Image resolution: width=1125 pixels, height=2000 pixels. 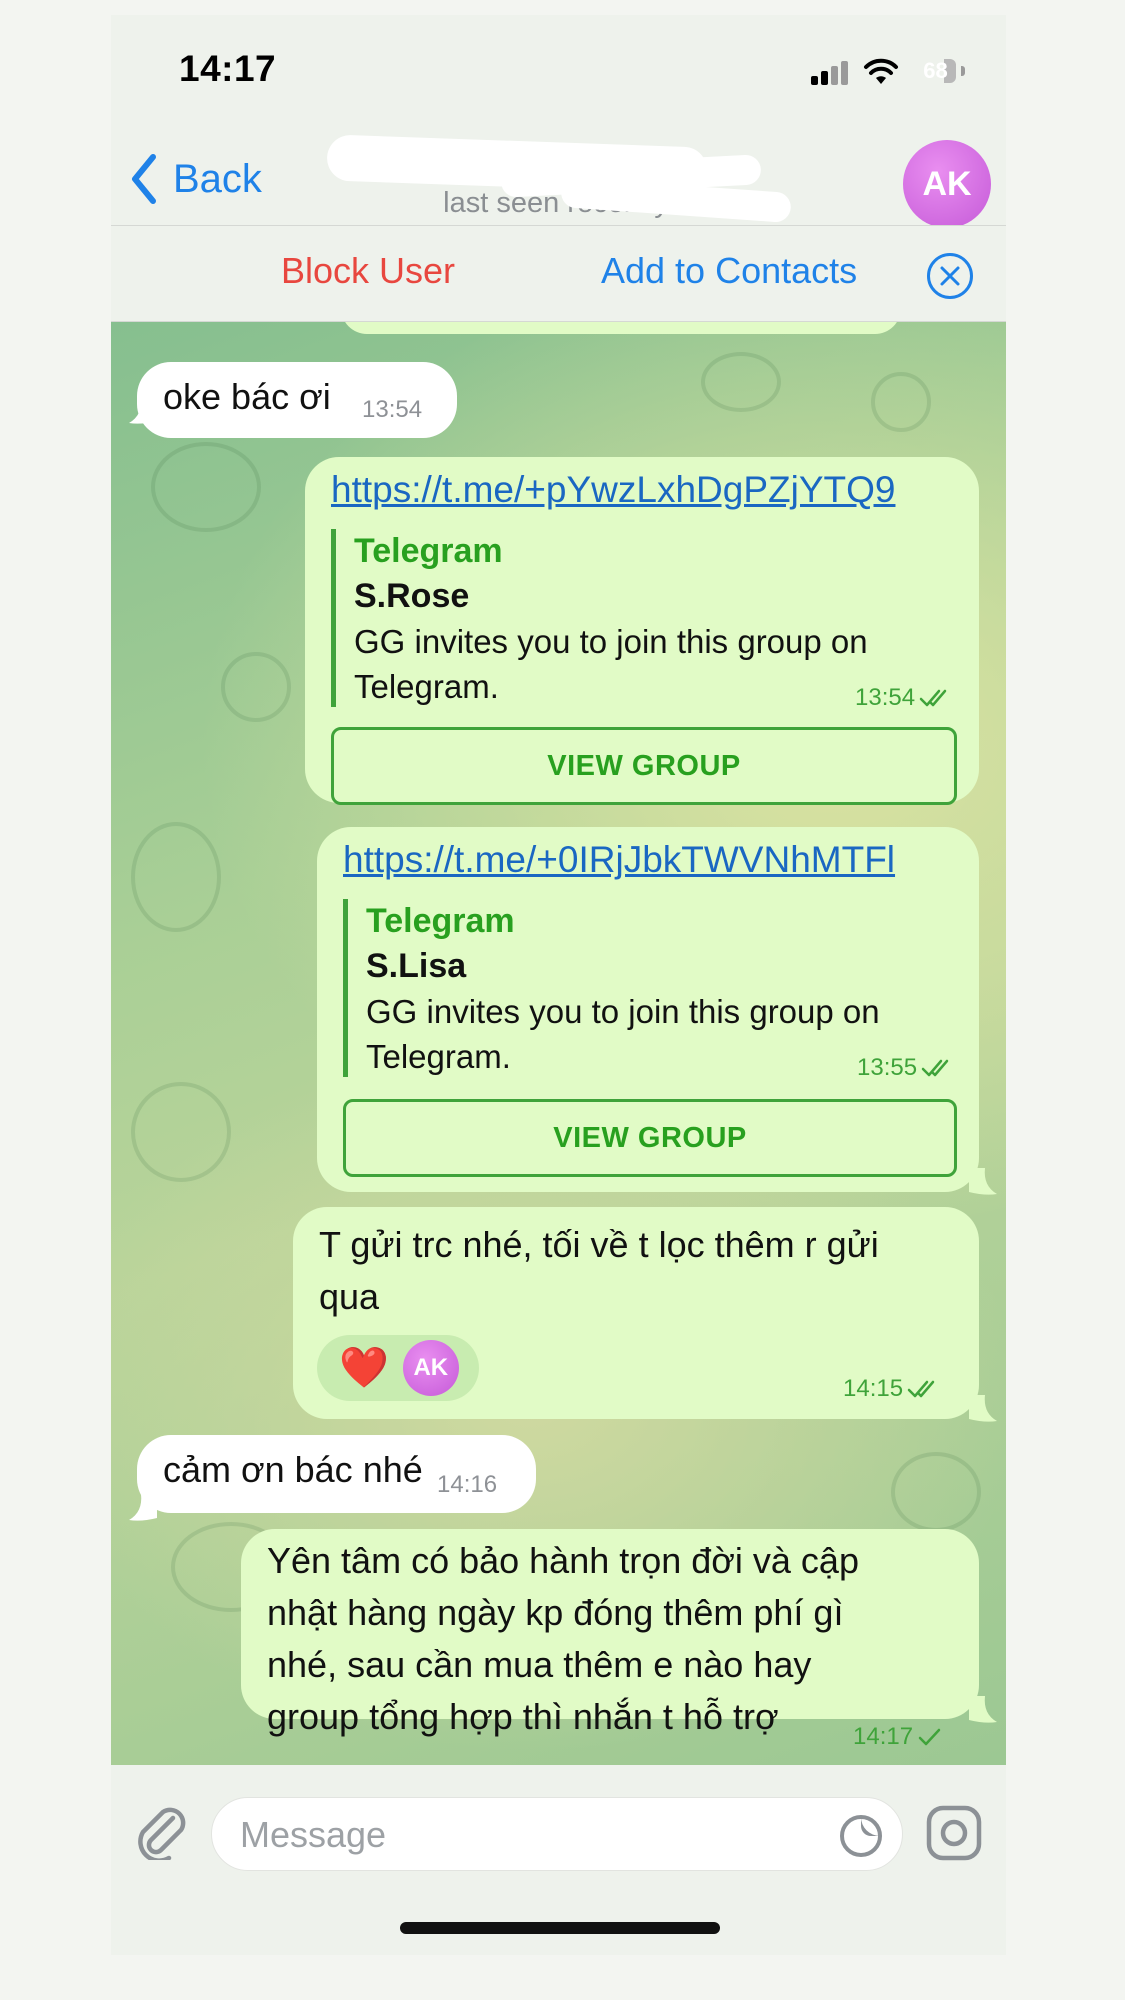 What do you see at coordinates (349, 1296) in the screenshot?
I see `message-text: qua` at bounding box center [349, 1296].